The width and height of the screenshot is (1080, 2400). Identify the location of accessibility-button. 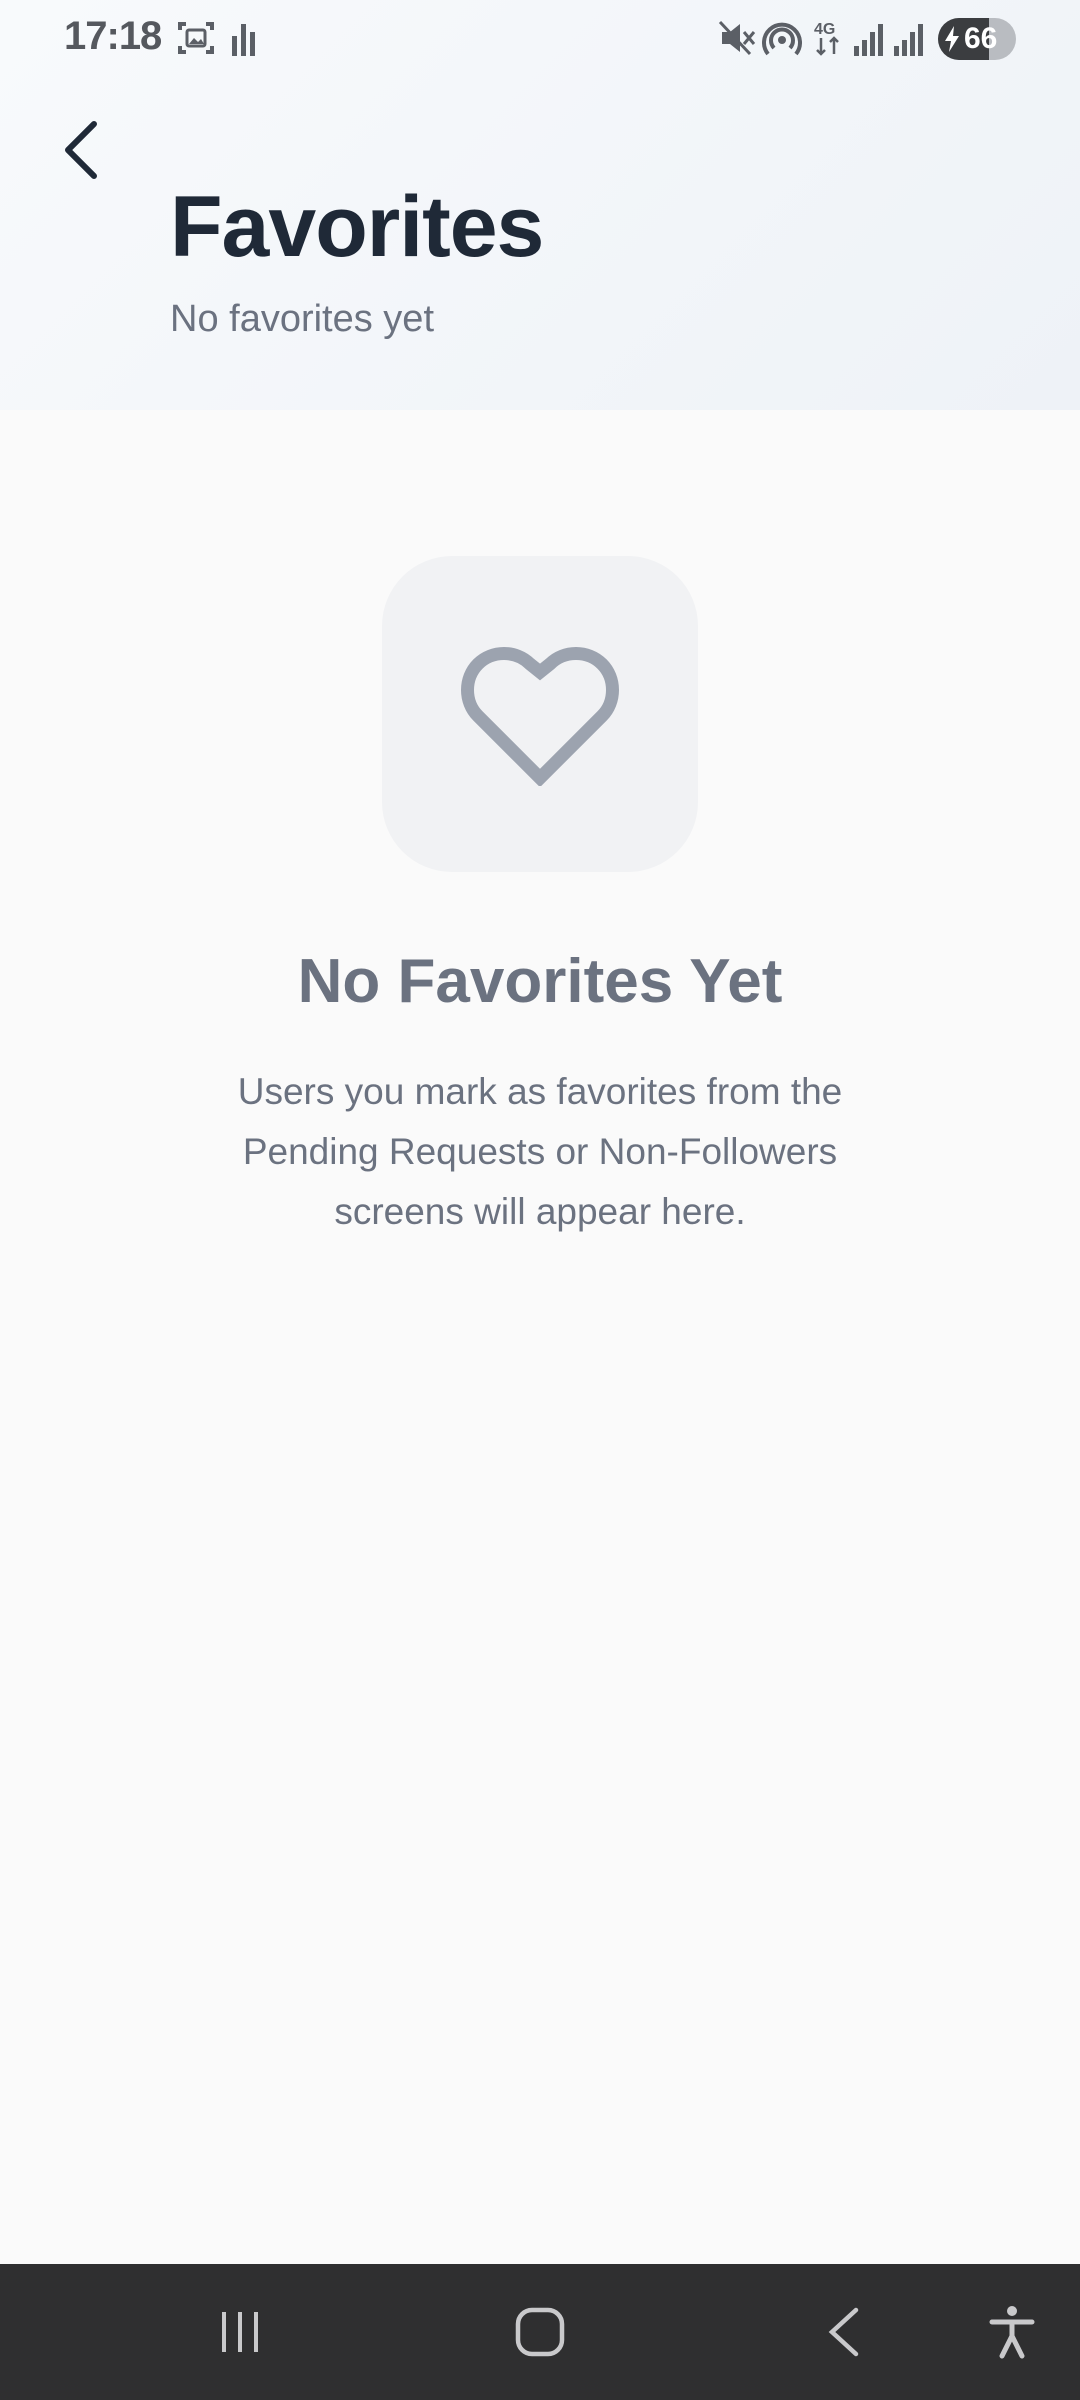
(1012, 2332).